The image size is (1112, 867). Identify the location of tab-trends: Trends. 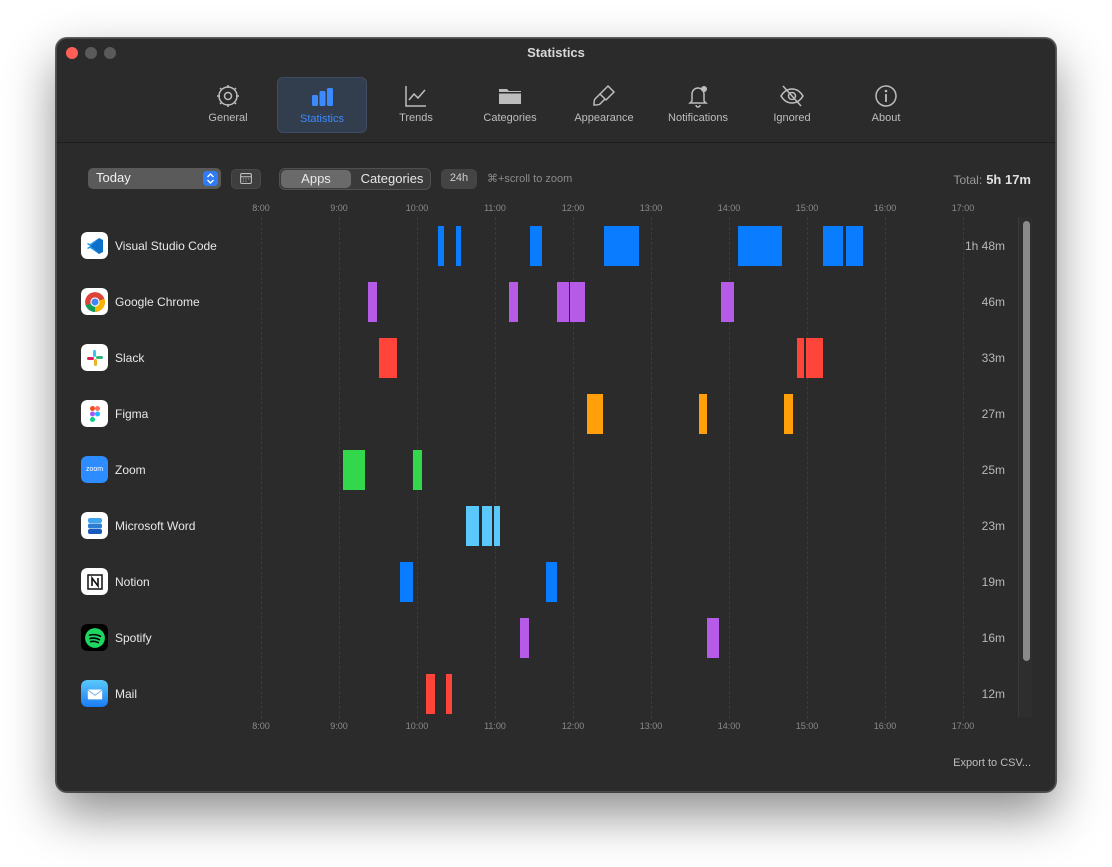
(416, 105).